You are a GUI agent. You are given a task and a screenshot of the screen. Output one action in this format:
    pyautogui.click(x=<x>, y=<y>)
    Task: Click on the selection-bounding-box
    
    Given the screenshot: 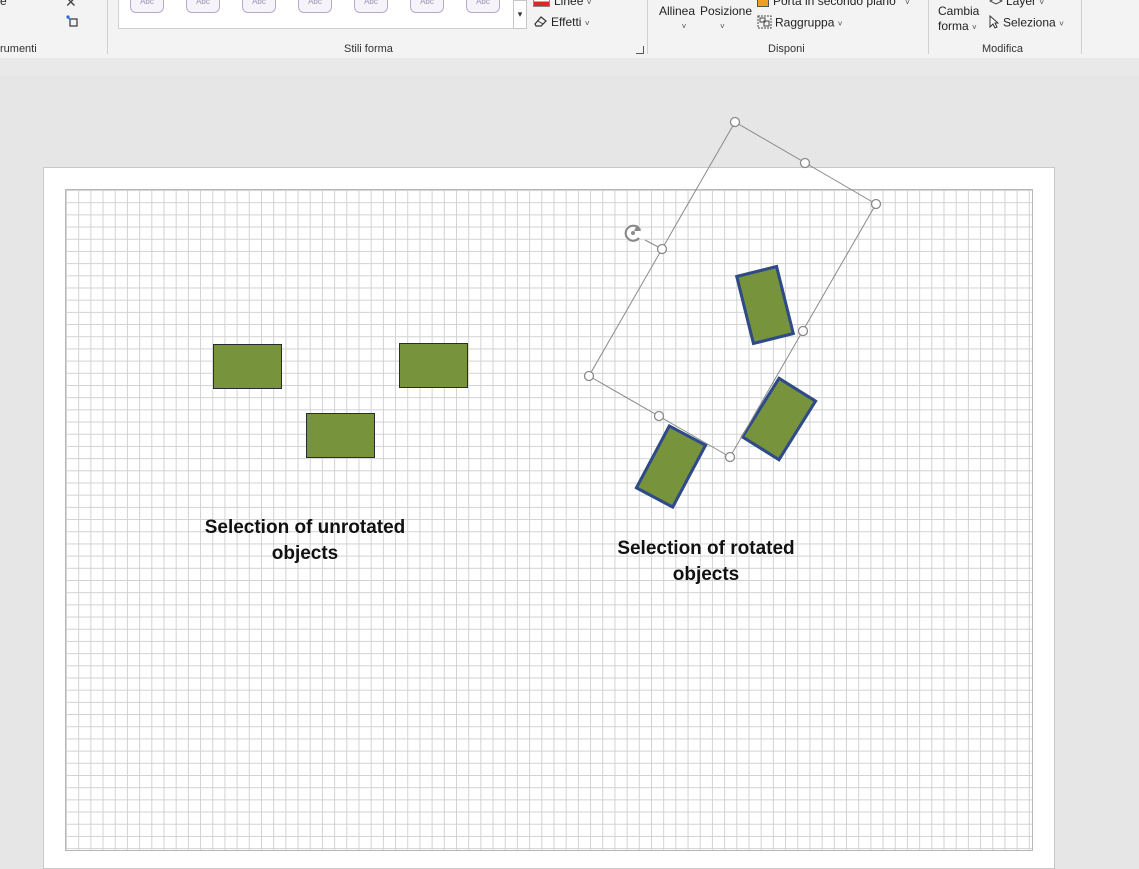 What is the action you would take?
    pyautogui.click(x=732, y=289)
    